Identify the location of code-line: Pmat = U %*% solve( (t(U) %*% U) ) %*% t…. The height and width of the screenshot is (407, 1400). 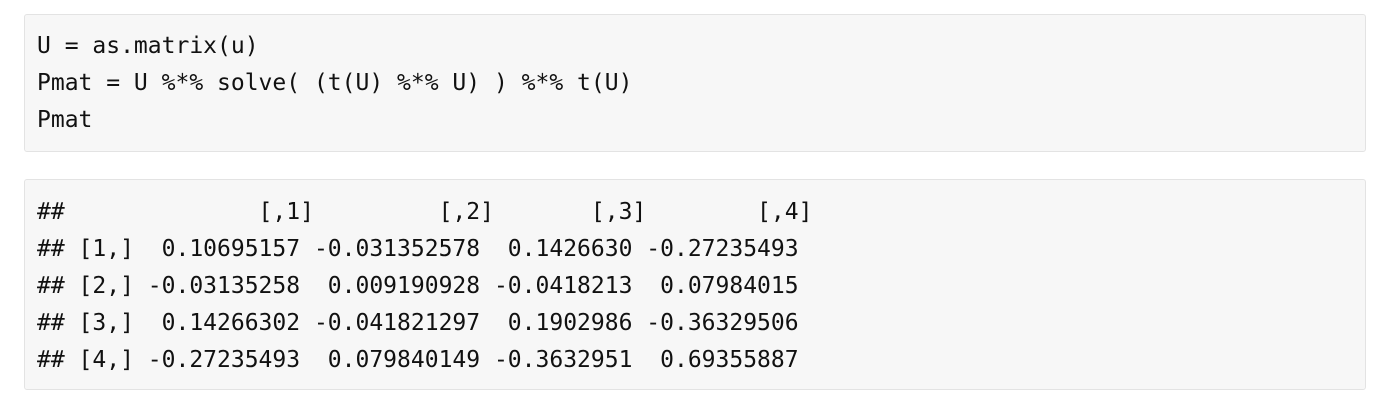
(335, 83).